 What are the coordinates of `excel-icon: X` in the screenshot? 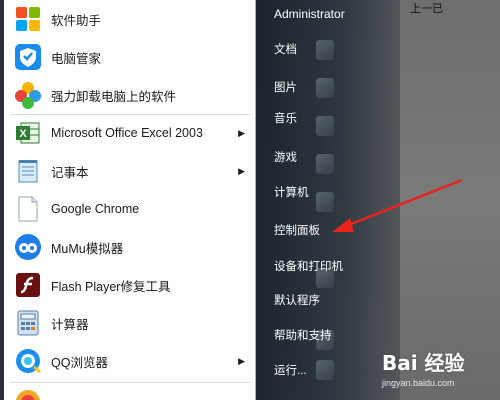 It's located at (28, 133).